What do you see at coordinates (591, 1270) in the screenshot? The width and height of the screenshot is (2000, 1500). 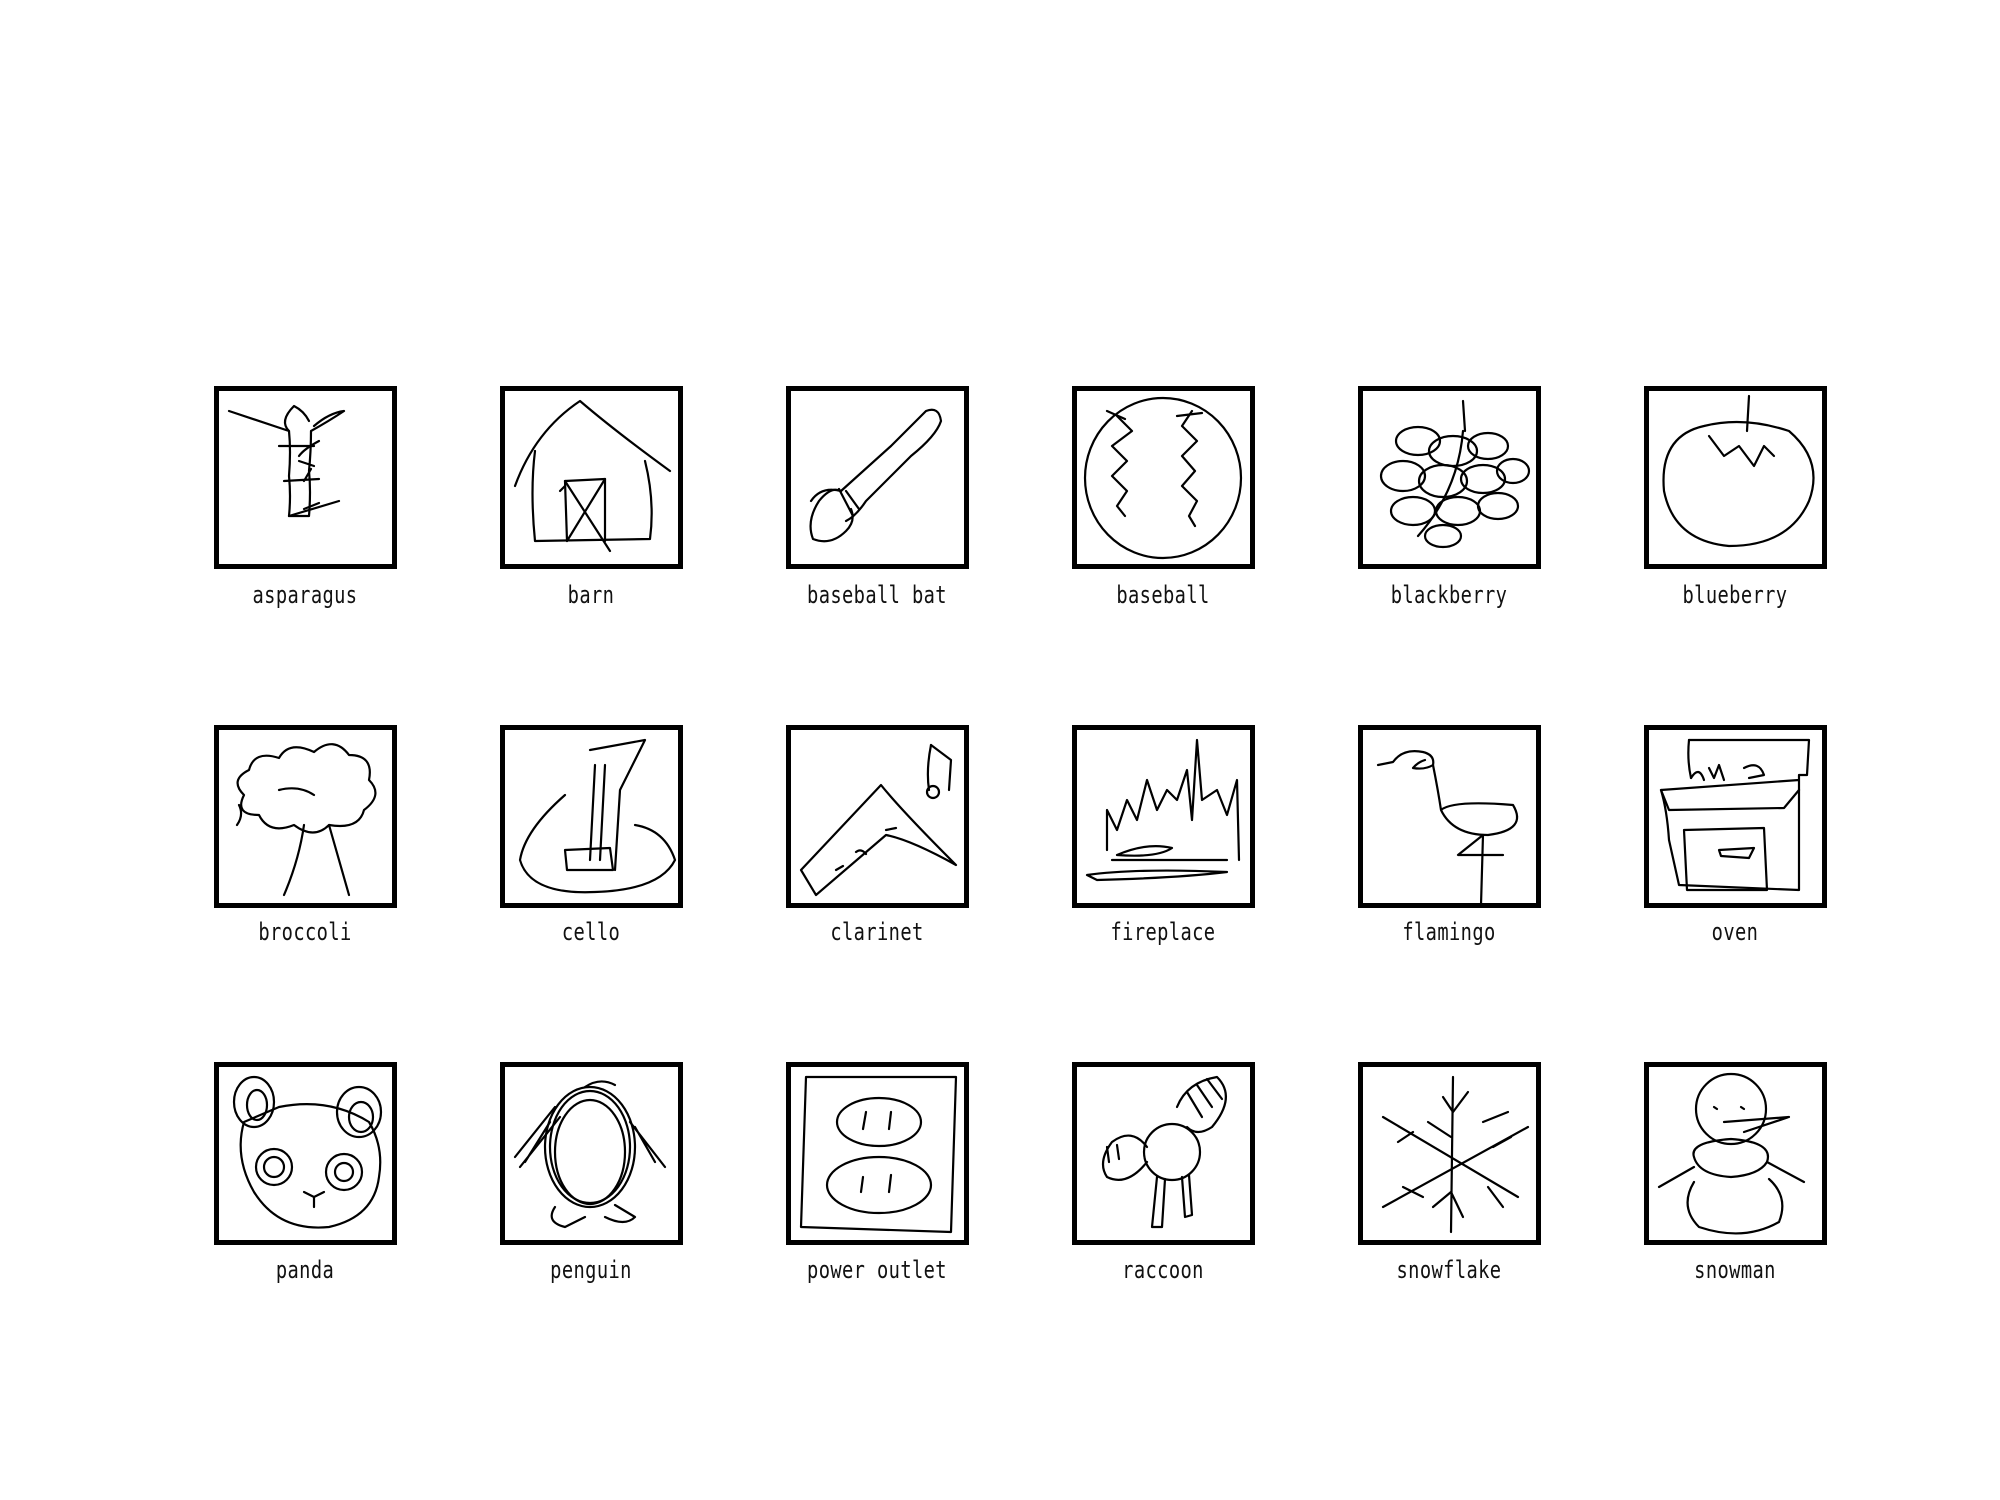 I see `sketch-label: penguin` at bounding box center [591, 1270].